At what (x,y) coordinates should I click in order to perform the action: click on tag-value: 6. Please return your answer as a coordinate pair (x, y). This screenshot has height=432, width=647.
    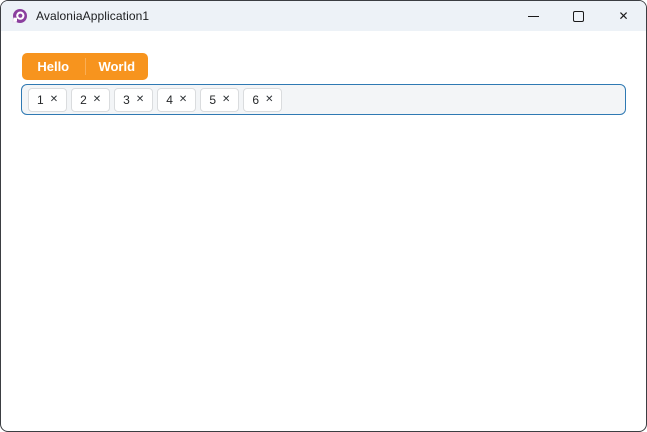
    Looking at the image, I should click on (256, 99).